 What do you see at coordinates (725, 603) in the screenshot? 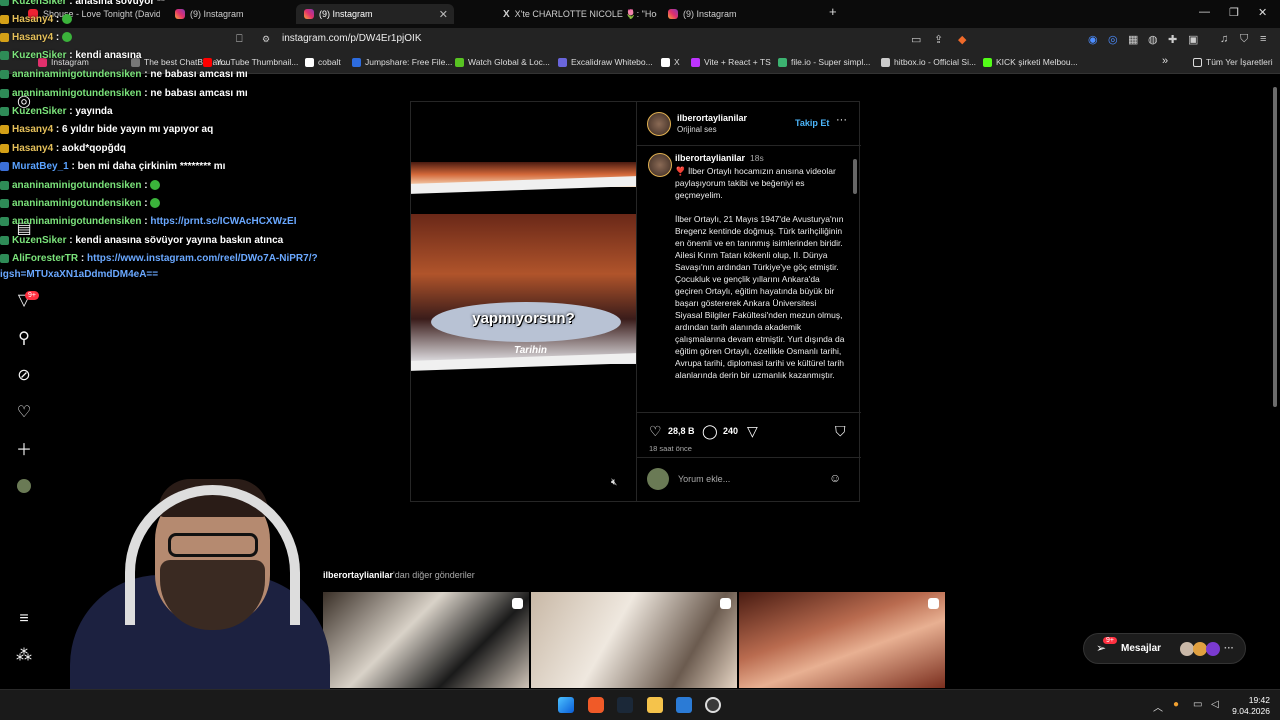
I see `reel-icon` at bounding box center [725, 603].